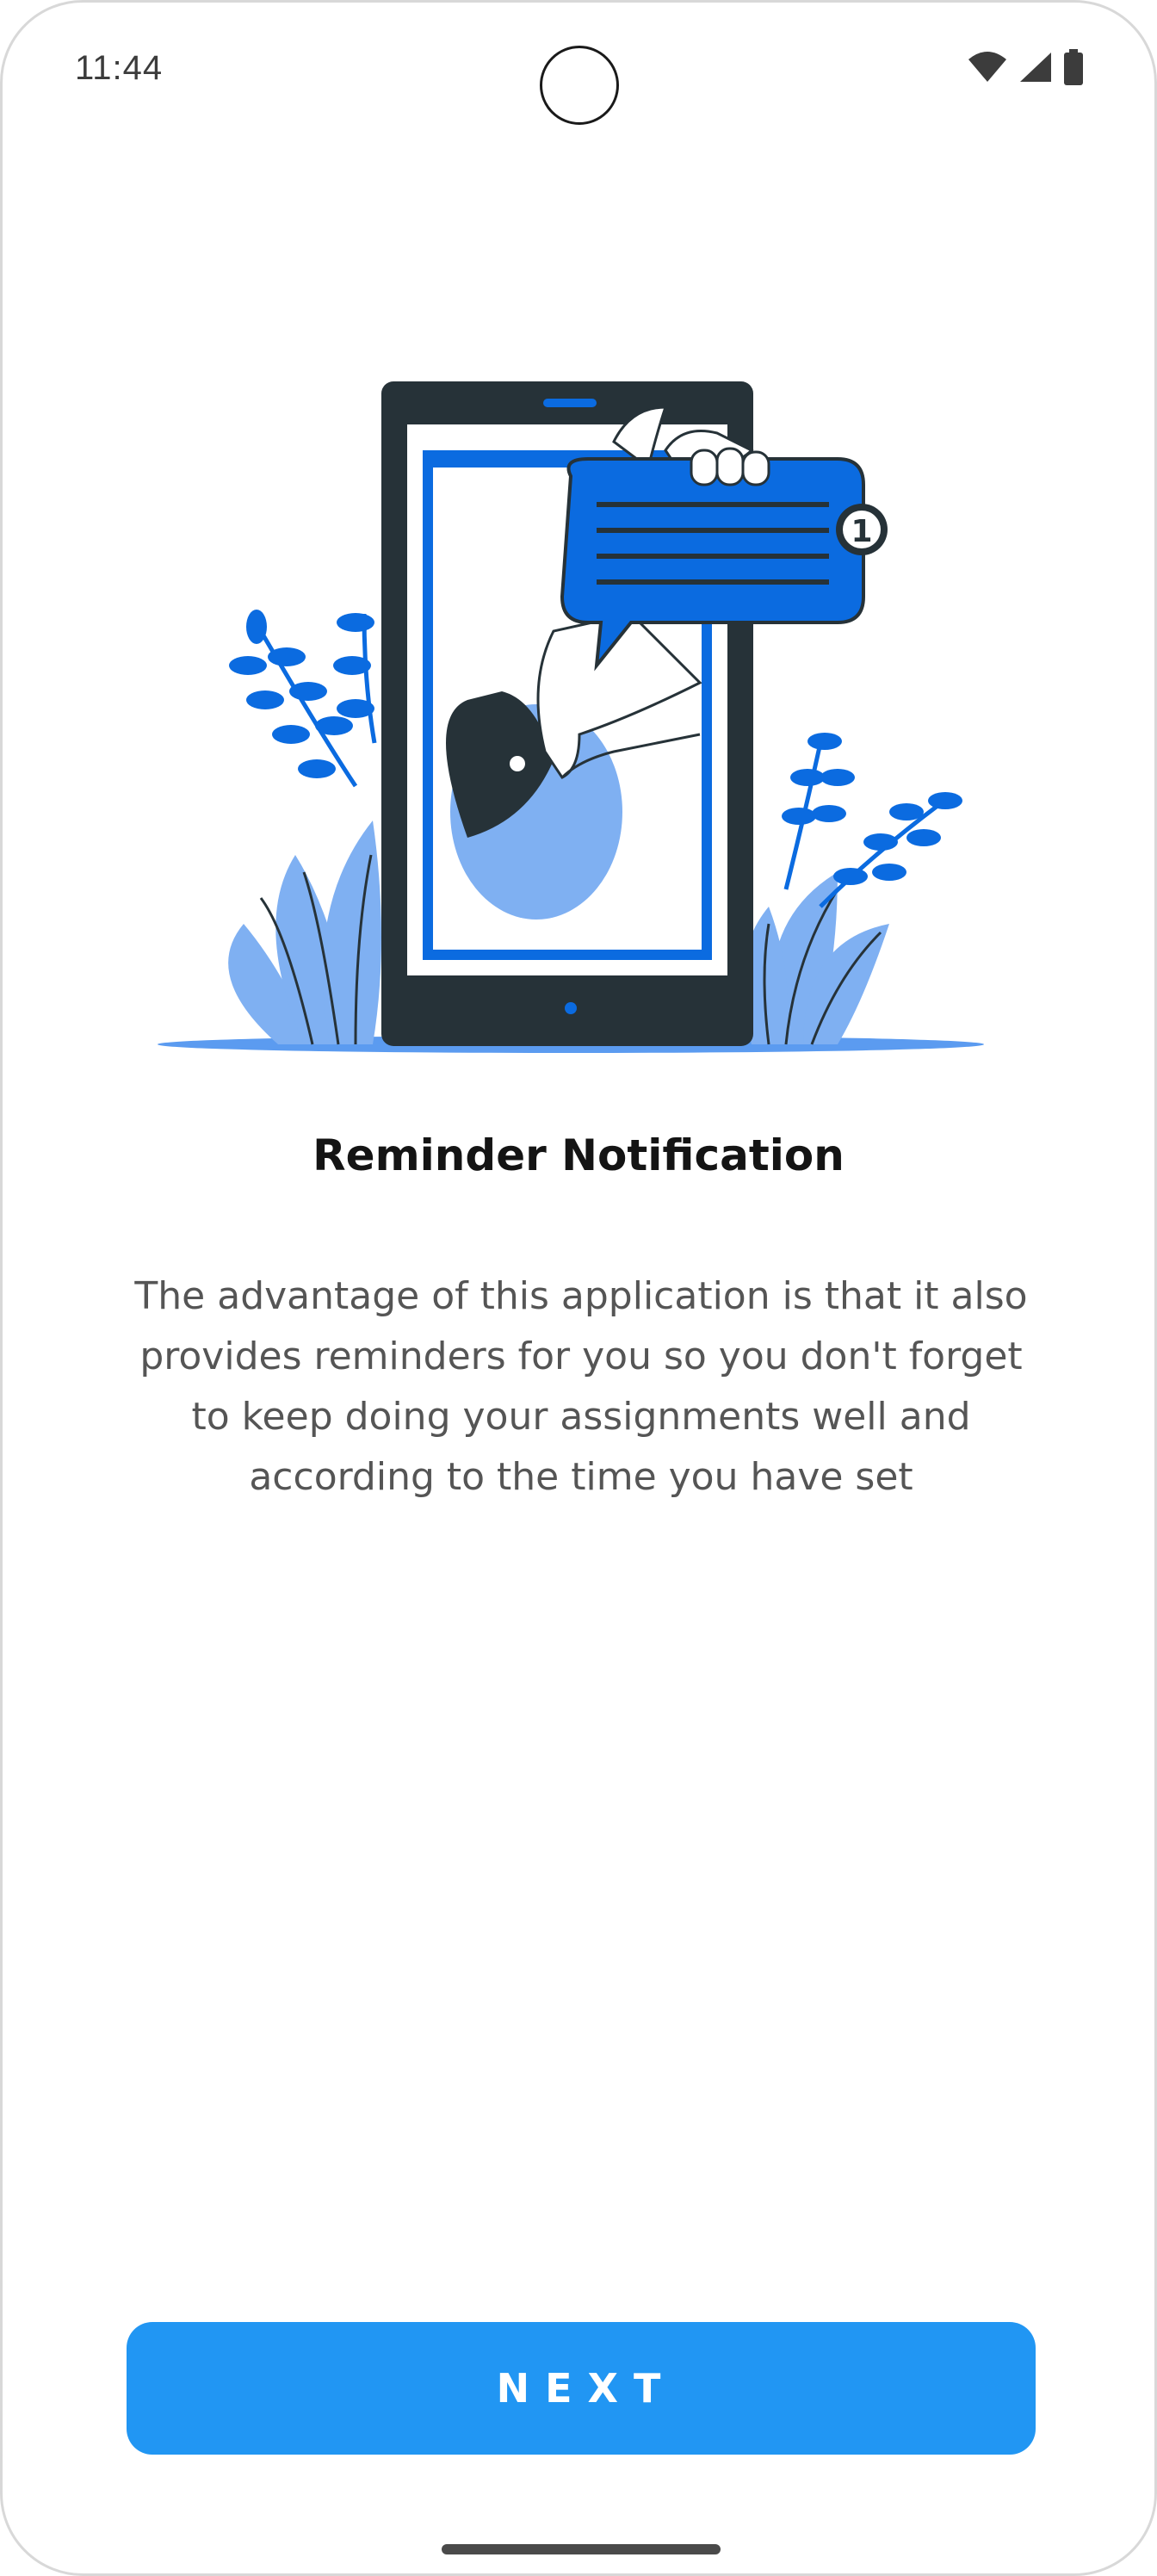  Describe the element at coordinates (730, 467) in the screenshot. I see `fingers-icon` at that location.